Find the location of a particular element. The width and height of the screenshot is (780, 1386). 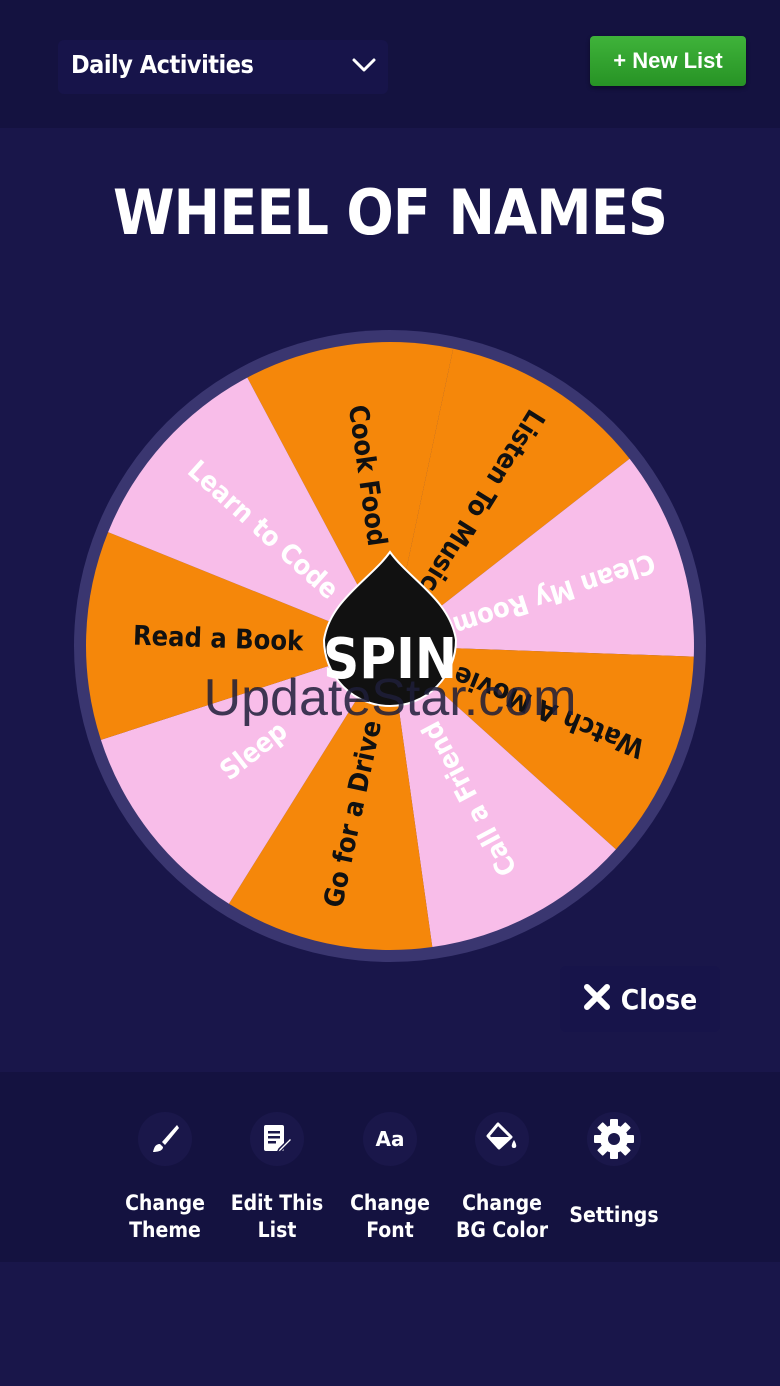

edit-list-icon is located at coordinates (277, 1139).